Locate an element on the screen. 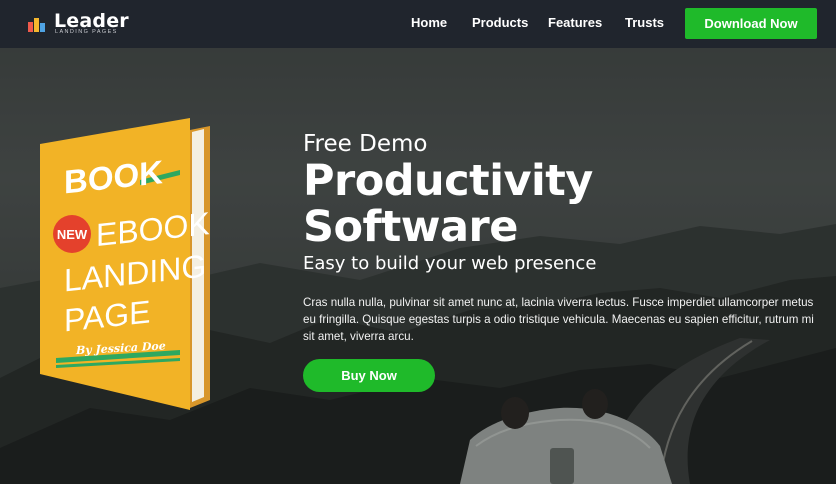  nav-link-home: Home is located at coordinates (429, 22).